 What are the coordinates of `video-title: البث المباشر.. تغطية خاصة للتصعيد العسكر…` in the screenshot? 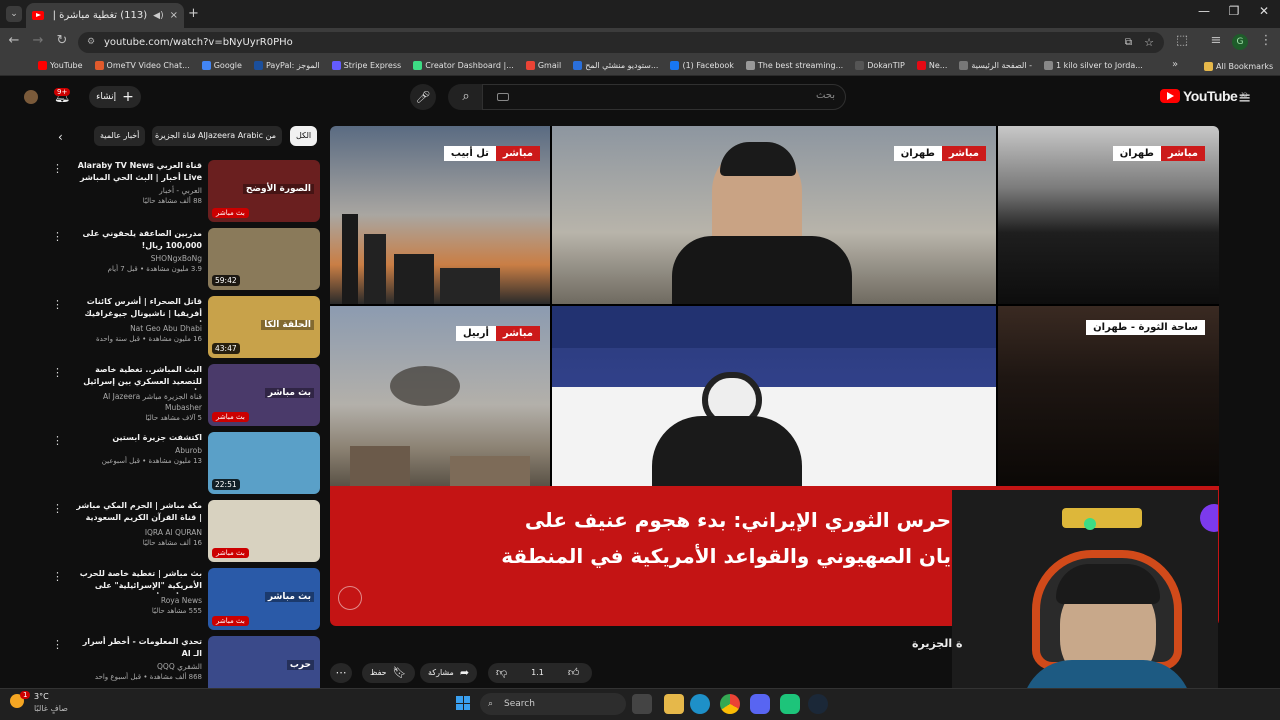 It's located at (138, 377).